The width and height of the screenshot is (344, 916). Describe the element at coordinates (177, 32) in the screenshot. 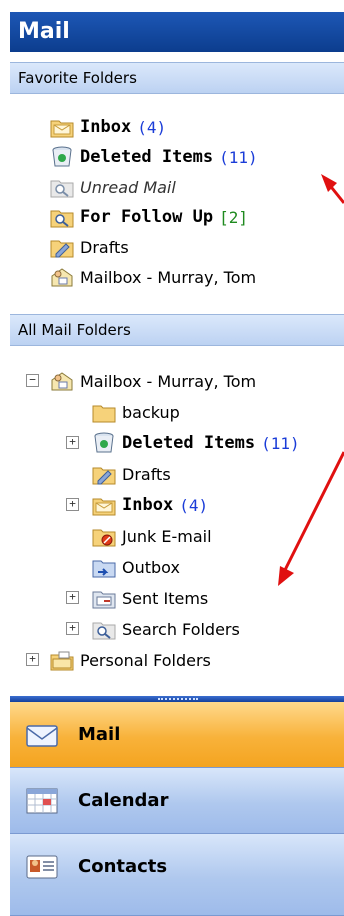

I see `pane-title: Mail` at that location.